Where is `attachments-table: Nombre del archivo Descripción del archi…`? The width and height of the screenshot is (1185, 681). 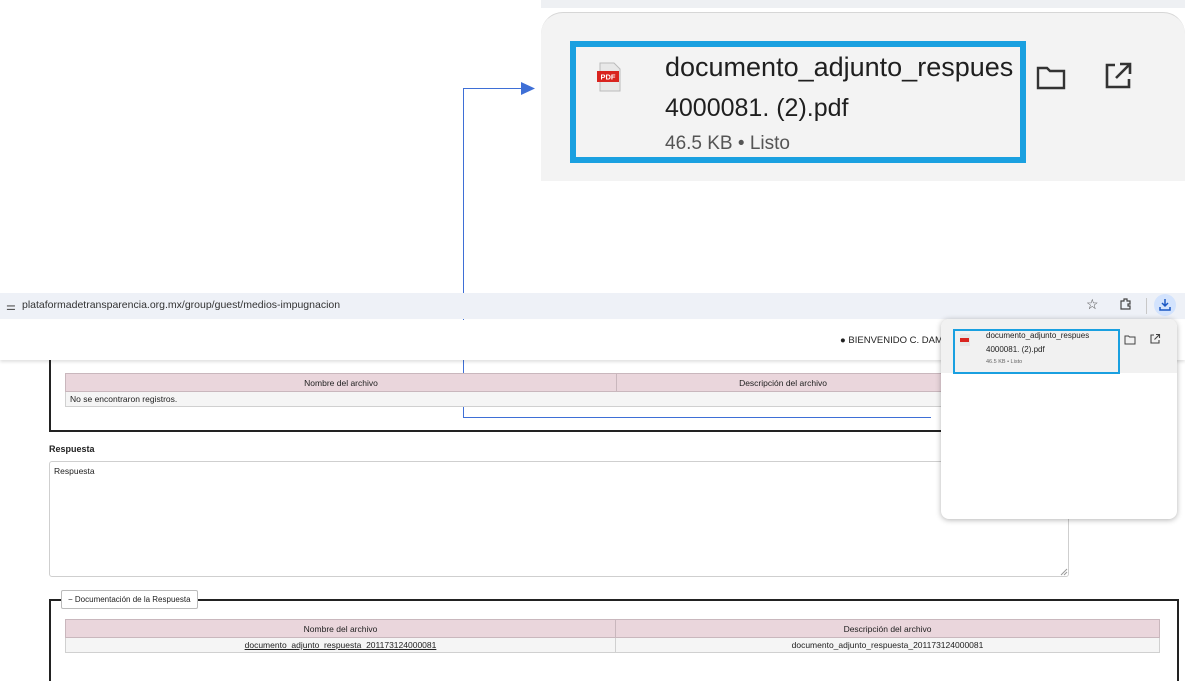
attachments-table: Nombre del archivo Descripción del archi… is located at coordinates (507, 390).